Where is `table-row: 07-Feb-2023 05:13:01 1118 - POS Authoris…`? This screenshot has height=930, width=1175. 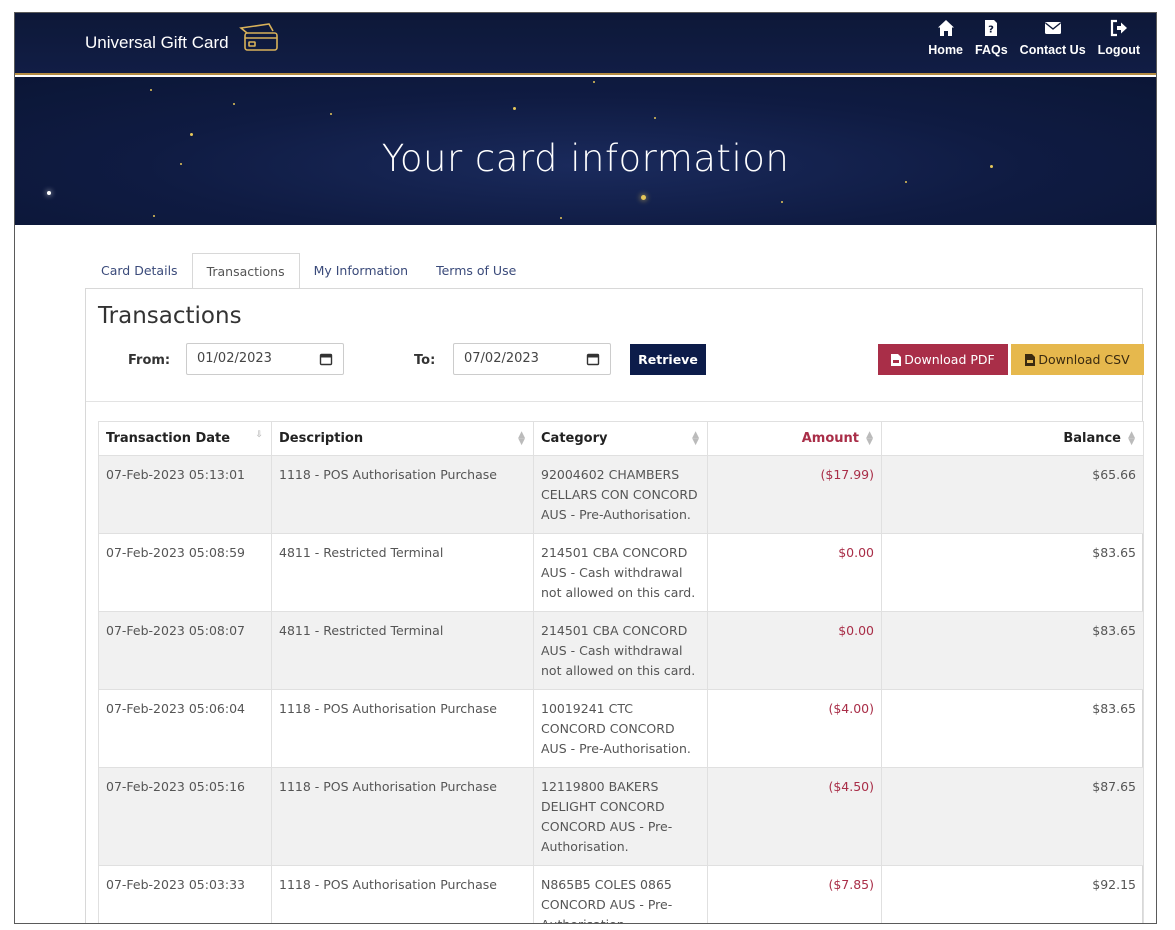
table-row: 07-Feb-2023 05:13:01 1118 - POS Authoris… is located at coordinates (621, 494).